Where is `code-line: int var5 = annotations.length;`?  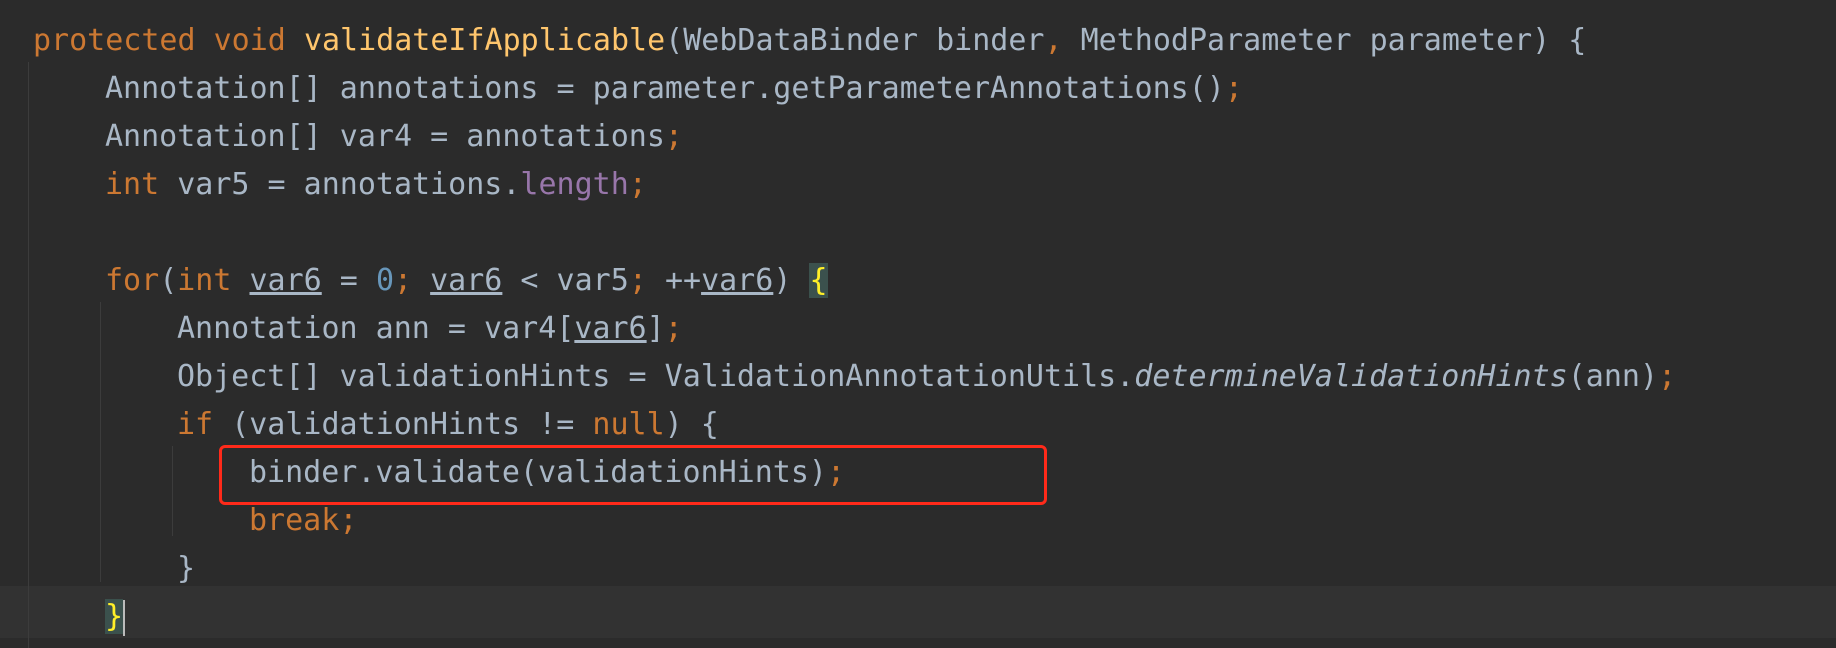 code-line: int var5 = annotations.length; is located at coordinates (376, 185).